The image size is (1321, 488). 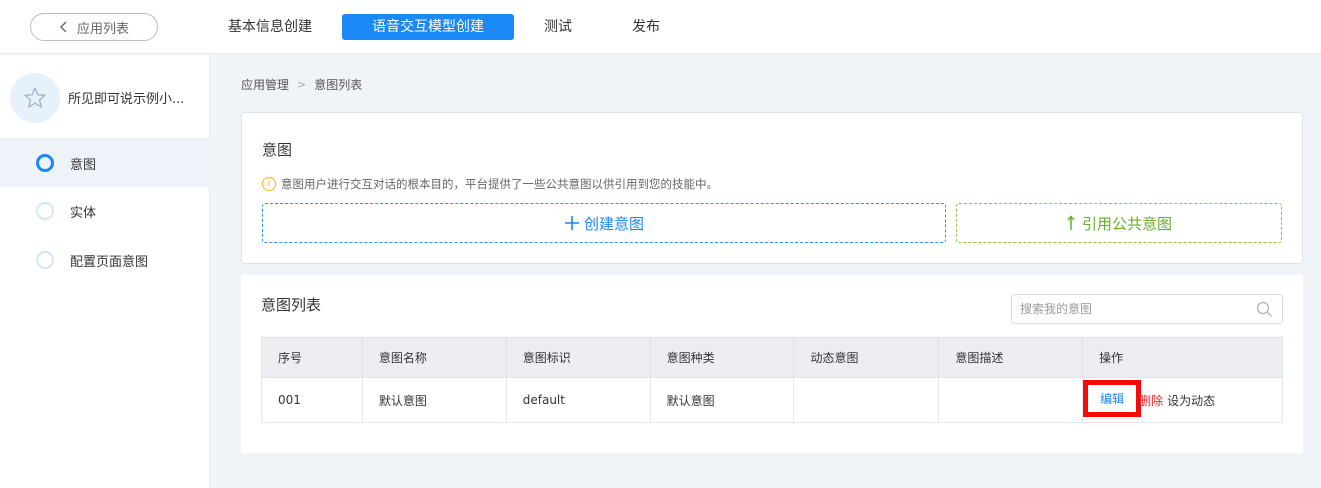 What do you see at coordinates (1112, 398) in the screenshot?
I see `edit-button: 编辑` at bounding box center [1112, 398].